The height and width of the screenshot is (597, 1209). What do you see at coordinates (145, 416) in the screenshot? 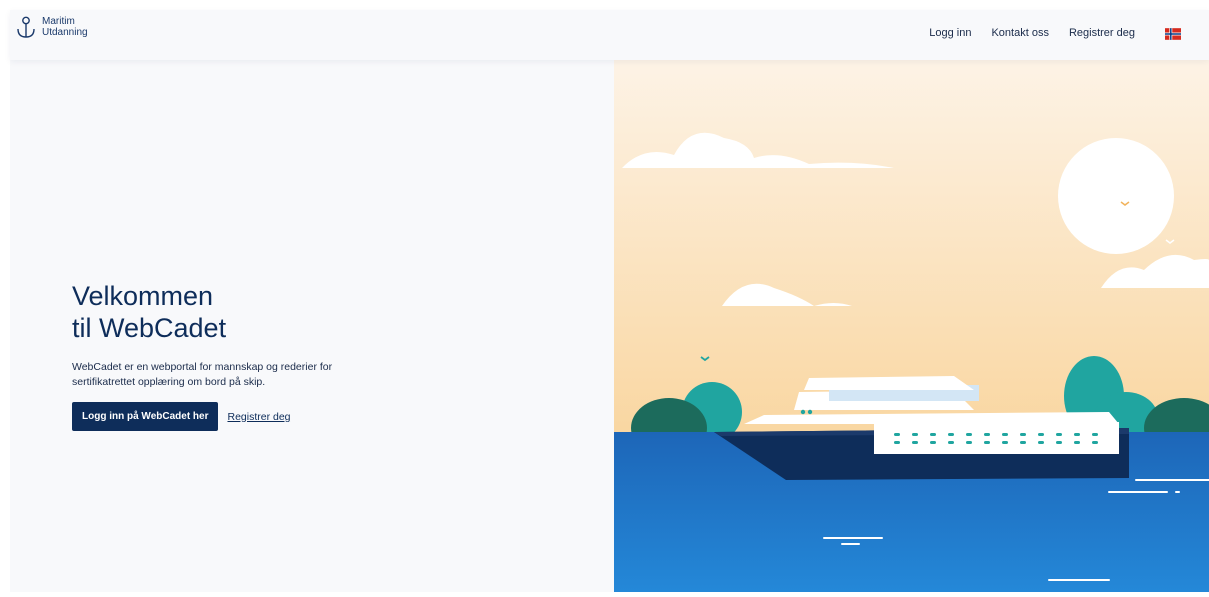
I see `login-webcadet-button: Logg inn på WebCadet her` at bounding box center [145, 416].